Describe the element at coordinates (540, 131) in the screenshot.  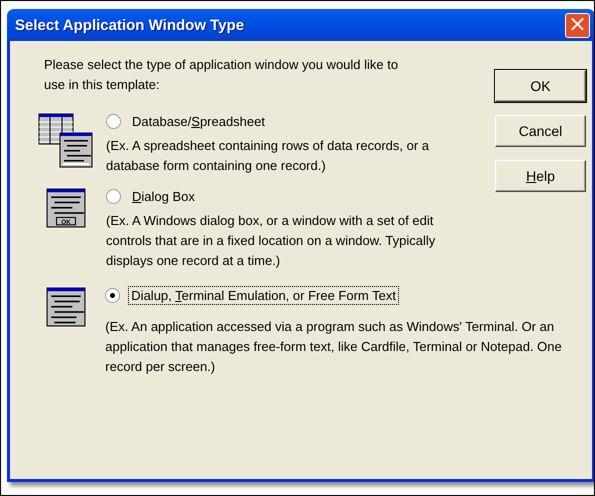
I see `dialog-button: Cancel` at that location.